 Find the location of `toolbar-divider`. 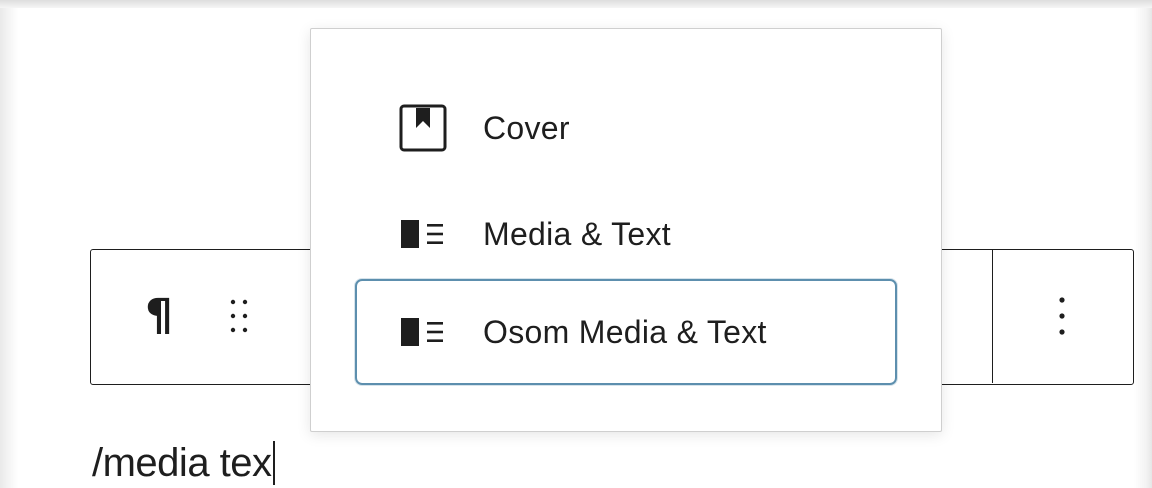

toolbar-divider is located at coordinates (992, 316).